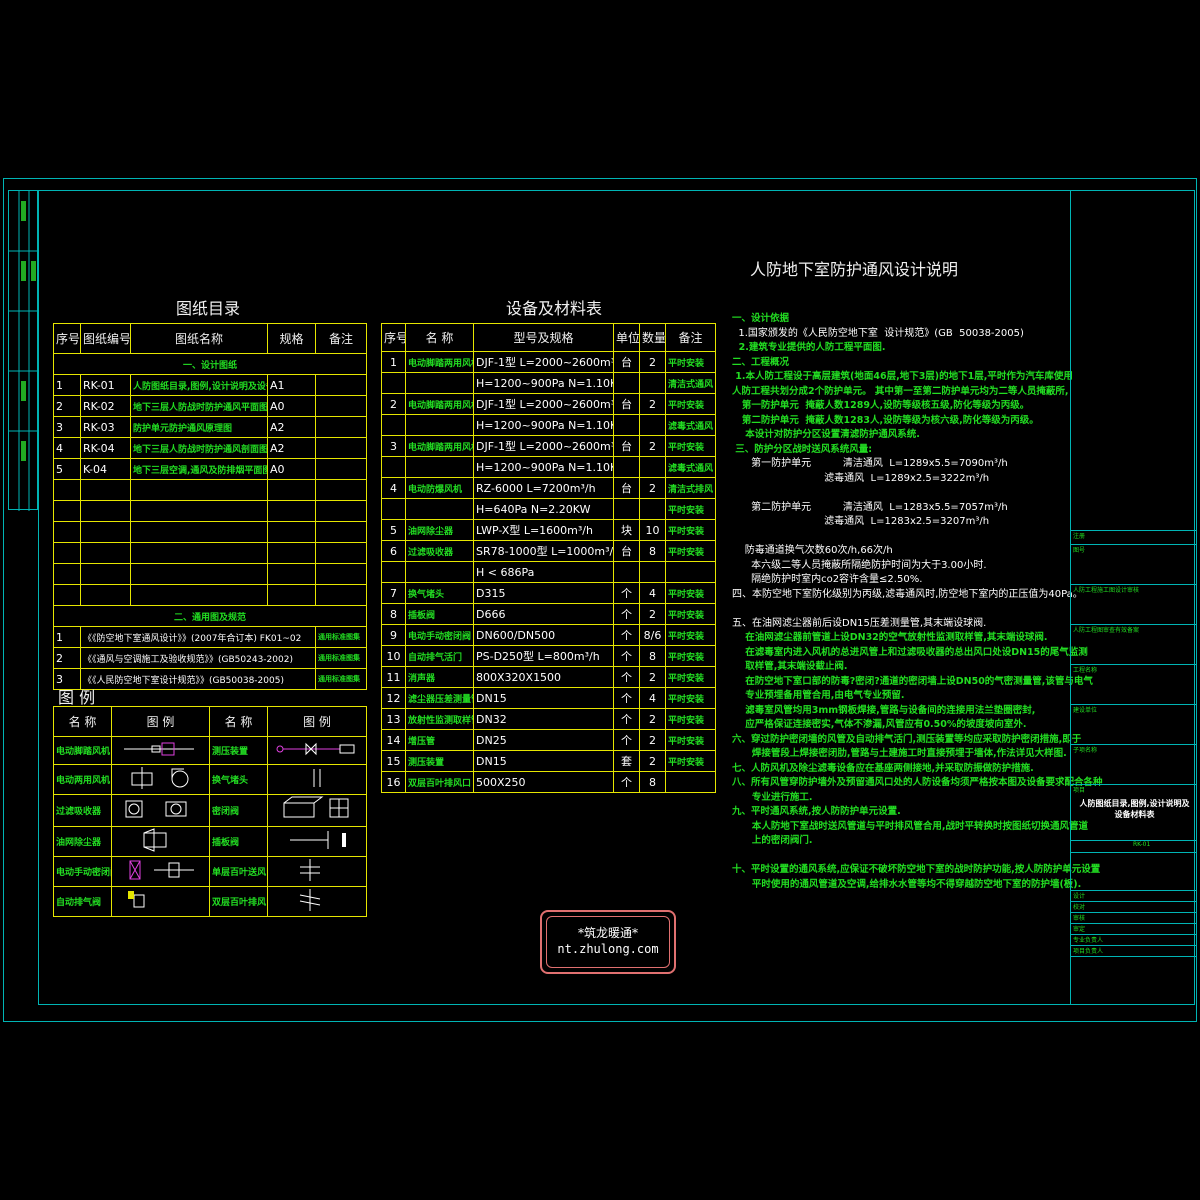 The width and height of the screenshot is (1200, 1200). I want to click on table-cell: H=1200~900Pa N=1.10KW, so click(543, 383).